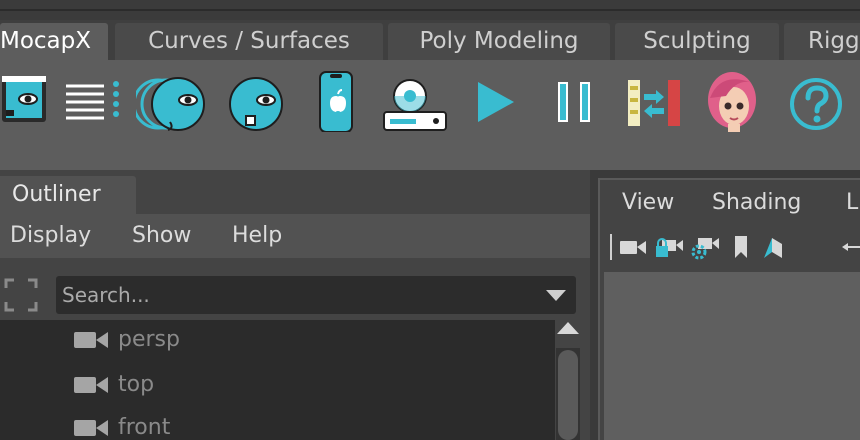  Describe the element at coordinates (415, 100) in the screenshot. I see `record-device-icon` at that location.